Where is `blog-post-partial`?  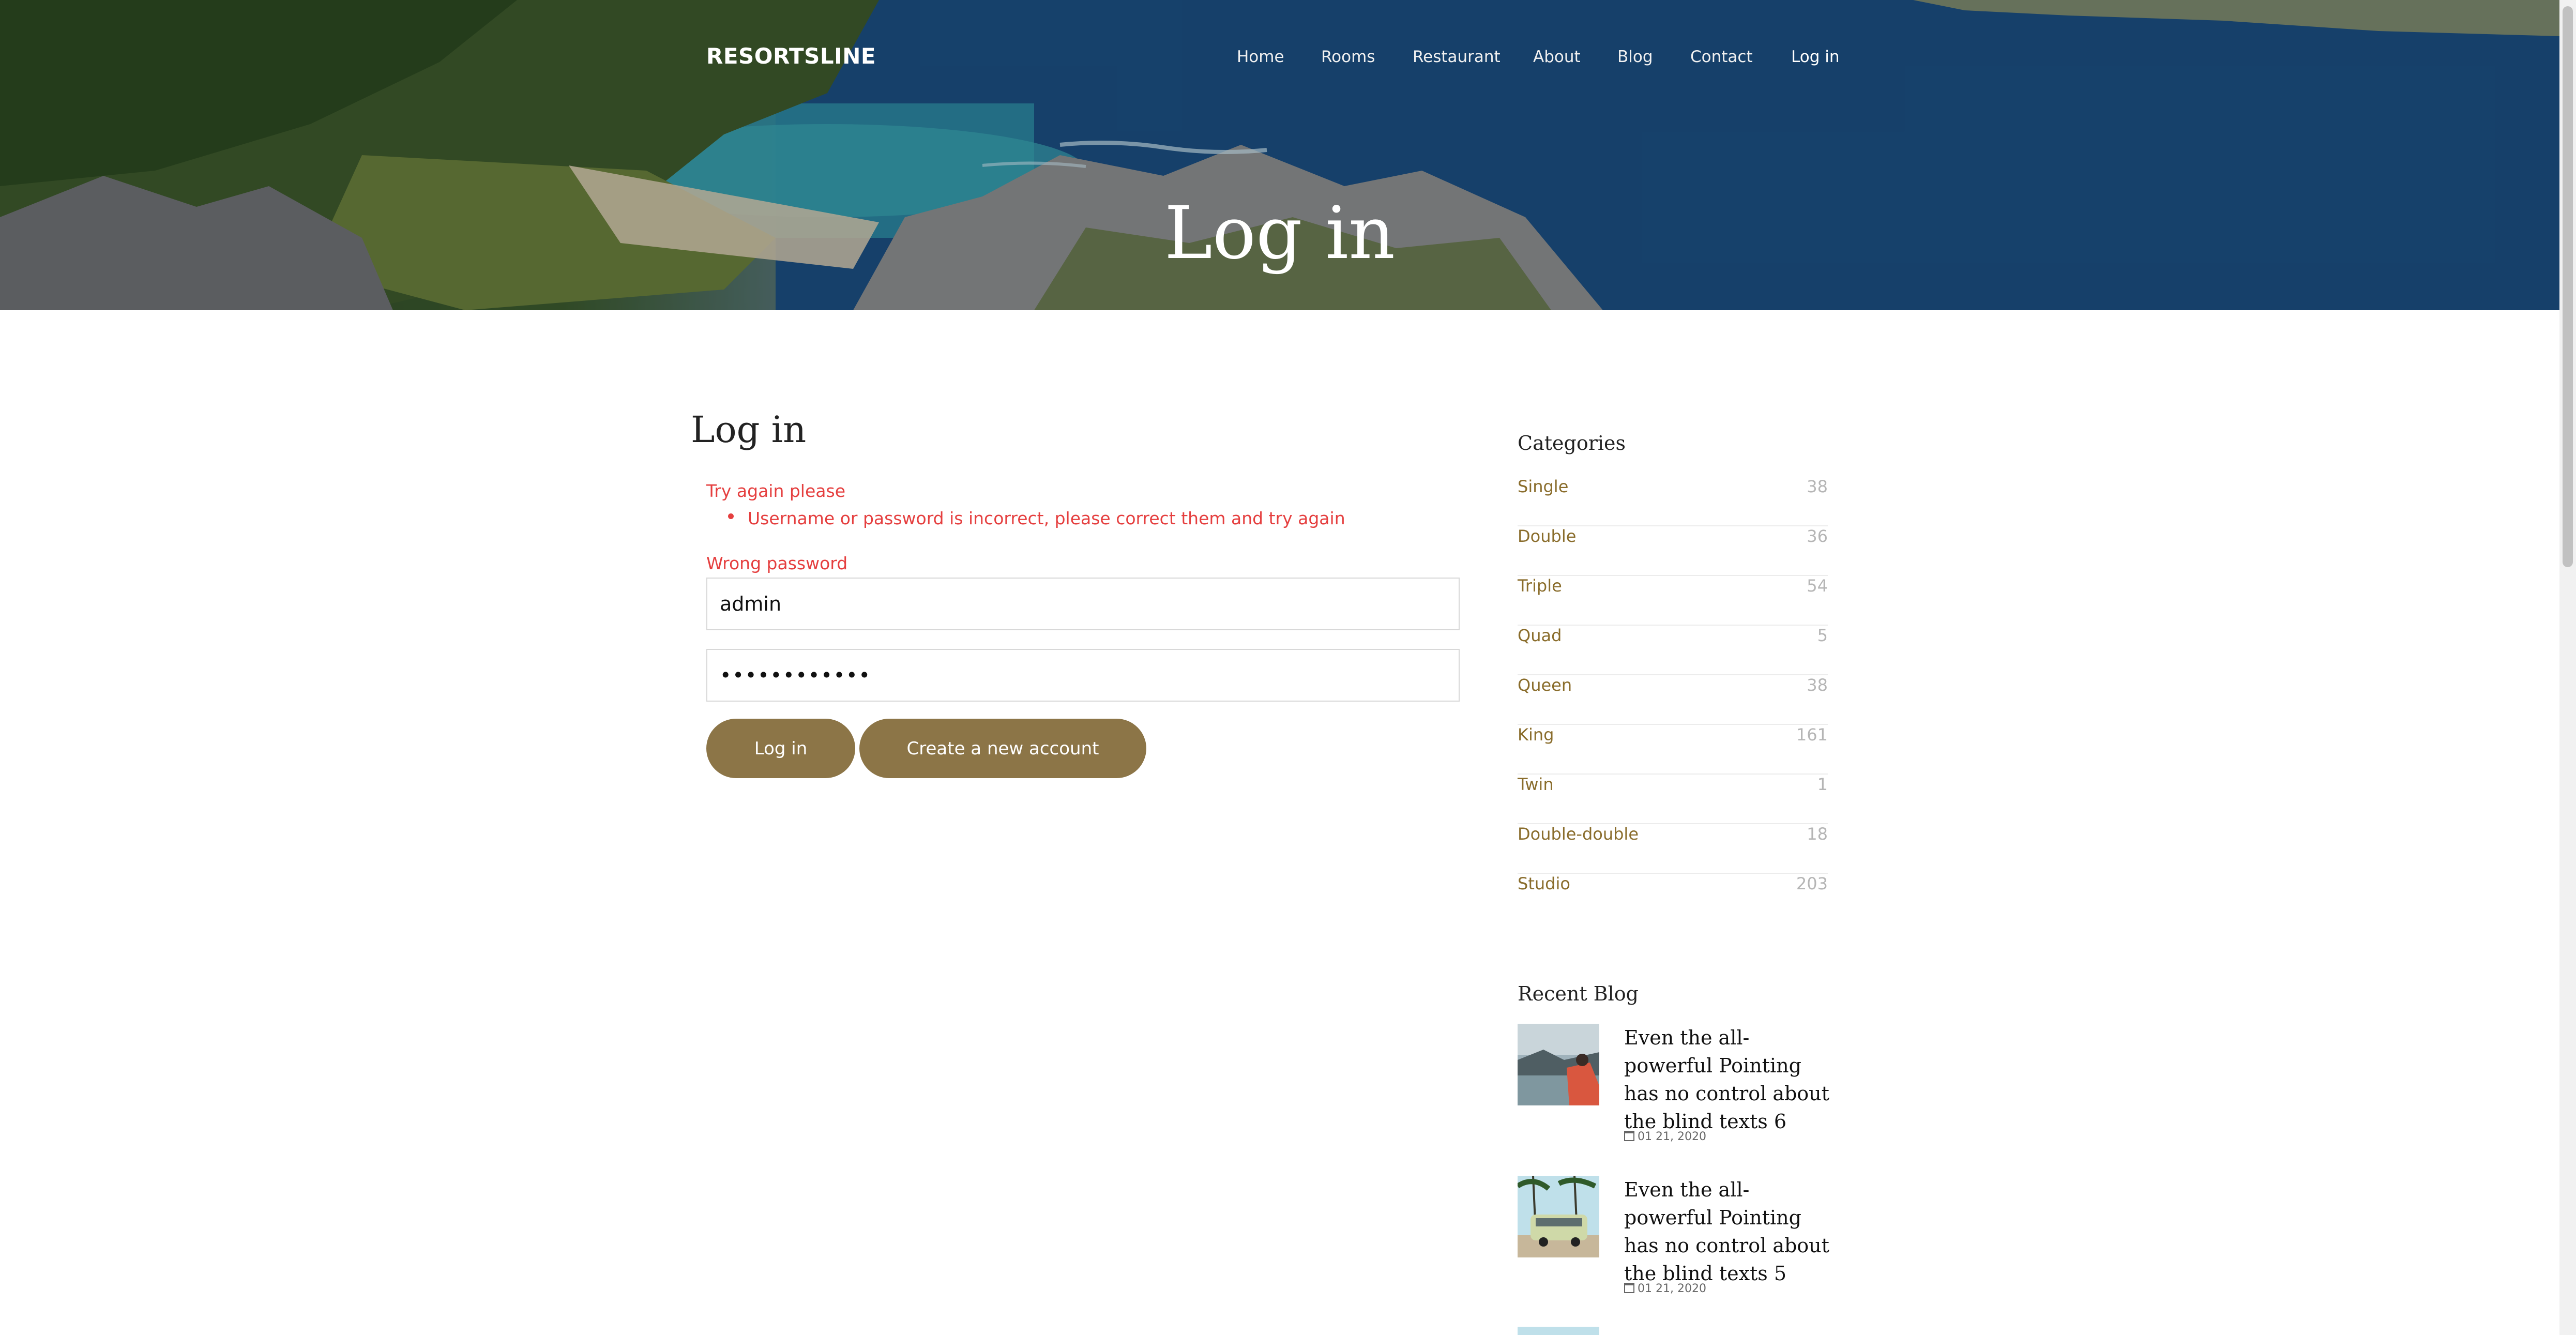 blog-post-partial is located at coordinates (1673, 1331).